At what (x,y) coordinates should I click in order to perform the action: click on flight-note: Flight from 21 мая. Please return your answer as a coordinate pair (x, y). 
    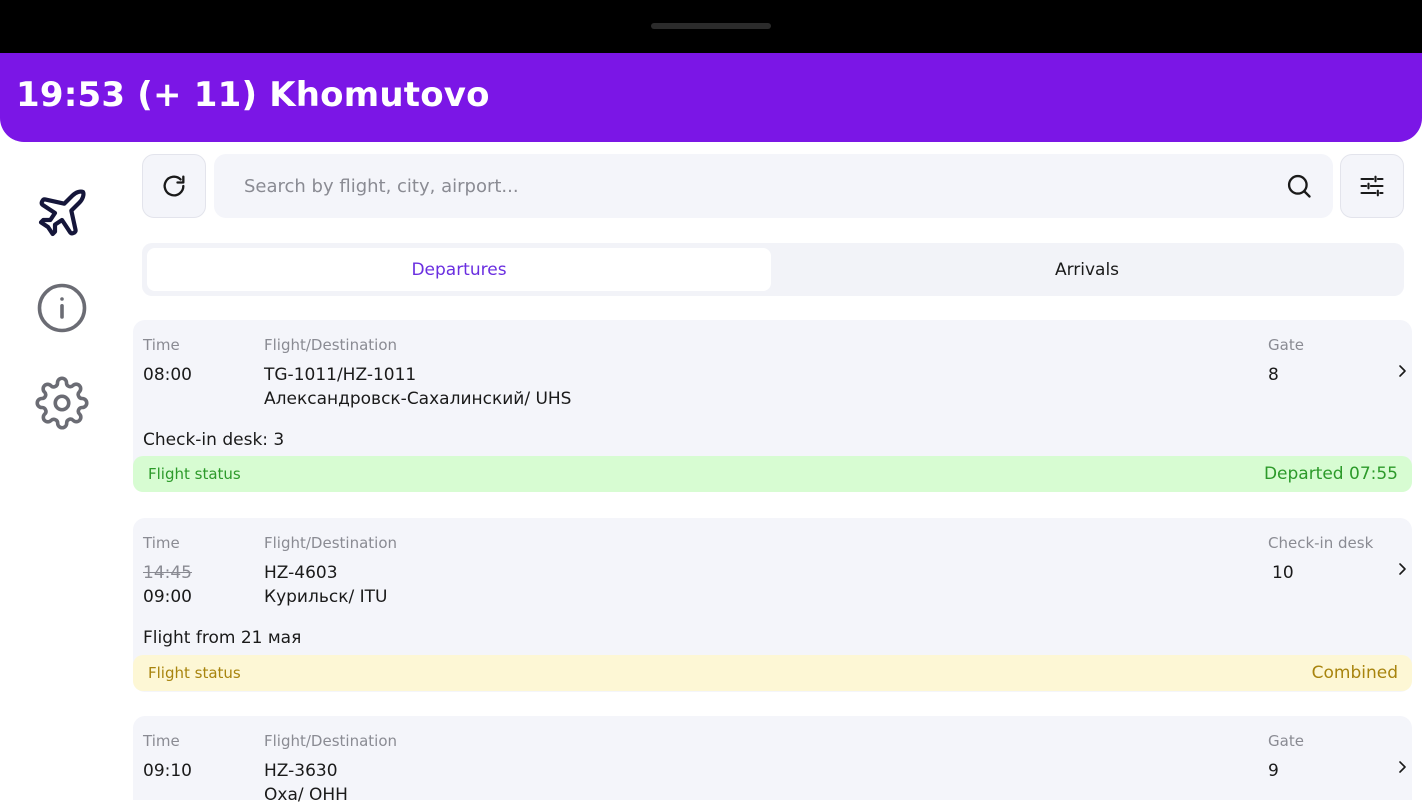
    Looking at the image, I should click on (222, 638).